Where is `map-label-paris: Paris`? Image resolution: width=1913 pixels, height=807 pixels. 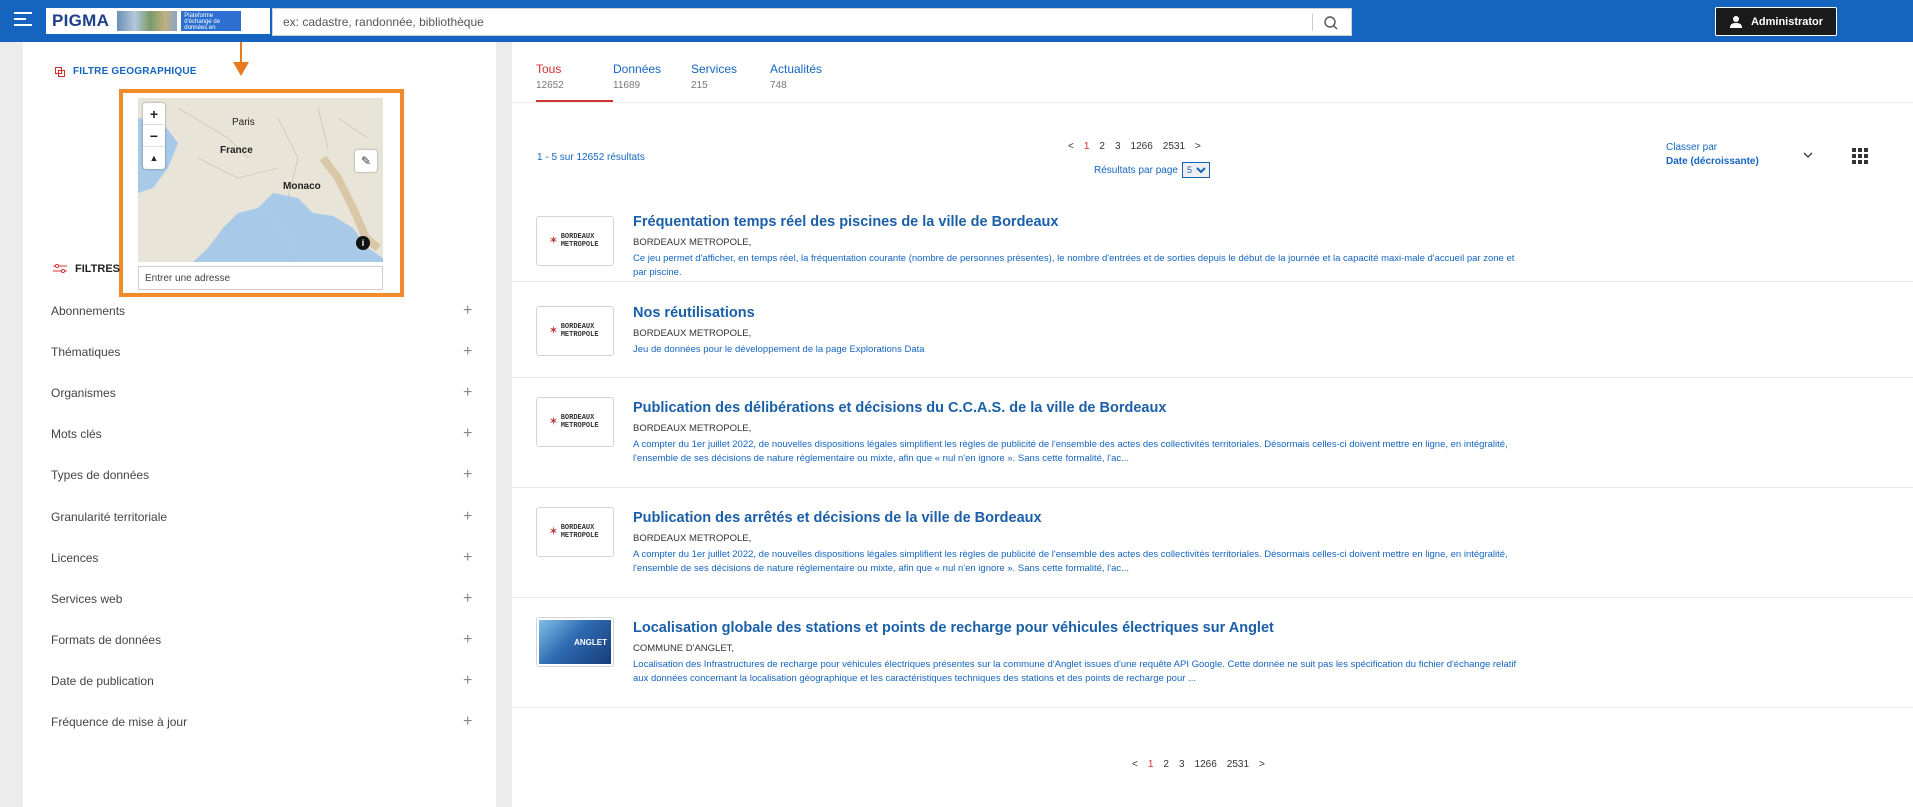 map-label-paris: Paris is located at coordinates (243, 122).